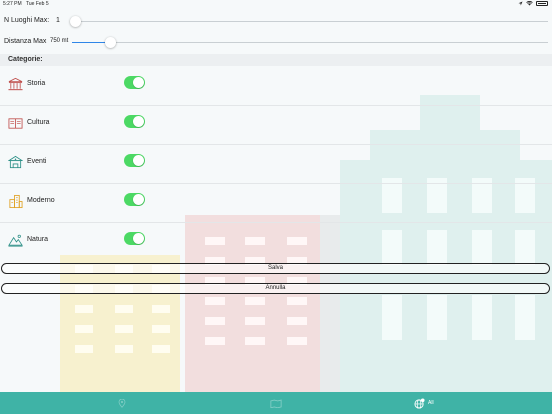 This screenshot has height=414, width=552. I want to click on category-row-moderno: Moderno, so click(276, 203).